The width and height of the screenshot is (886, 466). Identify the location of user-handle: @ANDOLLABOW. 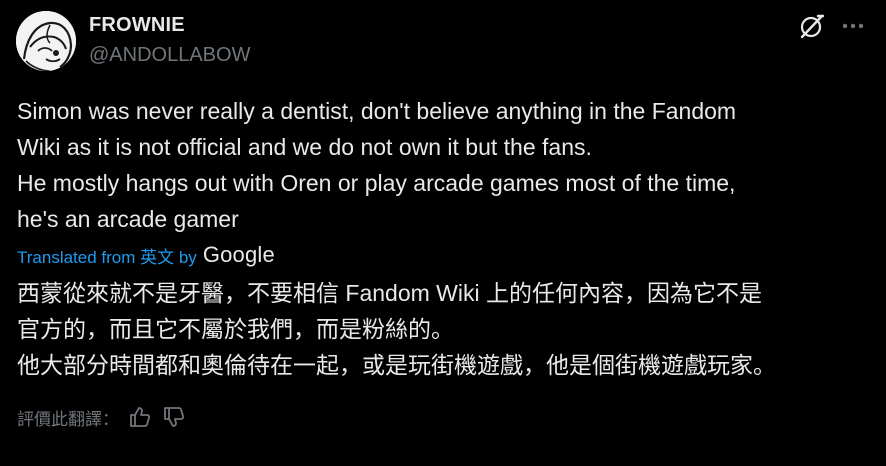
(169, 55).